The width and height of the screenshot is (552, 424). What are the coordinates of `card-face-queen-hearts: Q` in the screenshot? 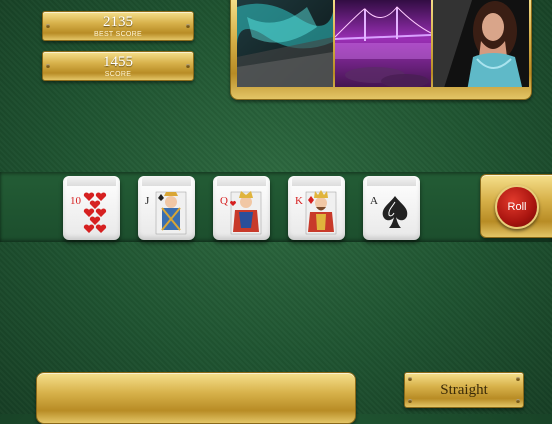 It's located at (241, 212).